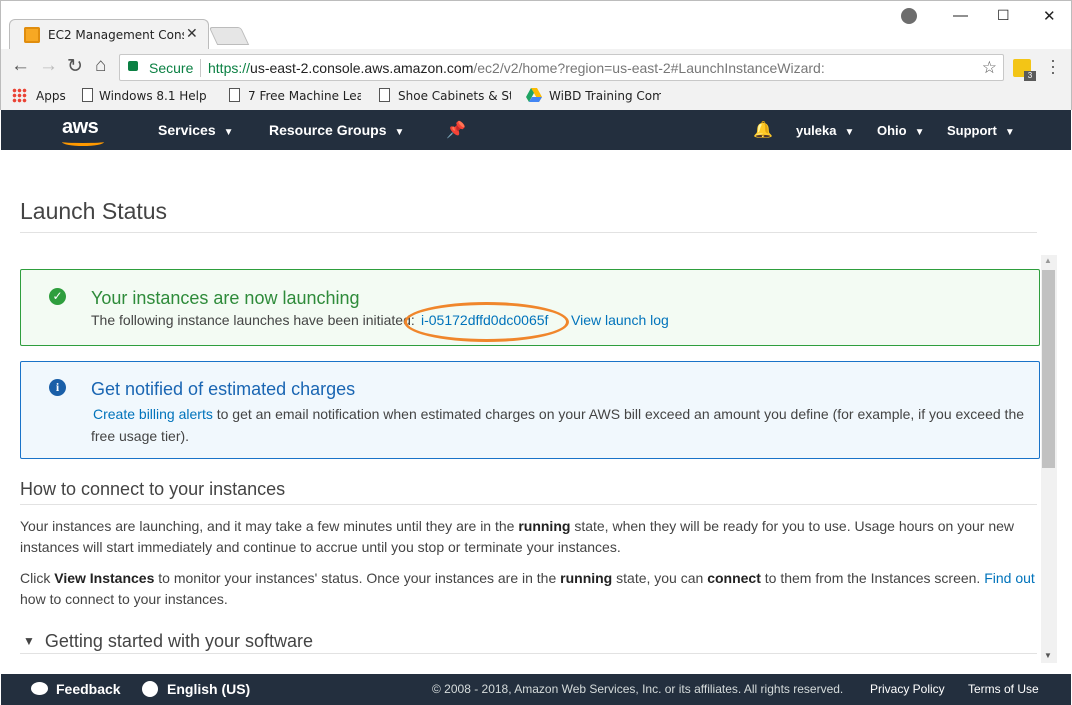 Image resolution: width=1072 pixels, height=705 pixels. What do you see at coordinates (153, 489) in the screenshot?
I see `connect-section-title: How to connect to your instances` at bounding box center [153, 489].